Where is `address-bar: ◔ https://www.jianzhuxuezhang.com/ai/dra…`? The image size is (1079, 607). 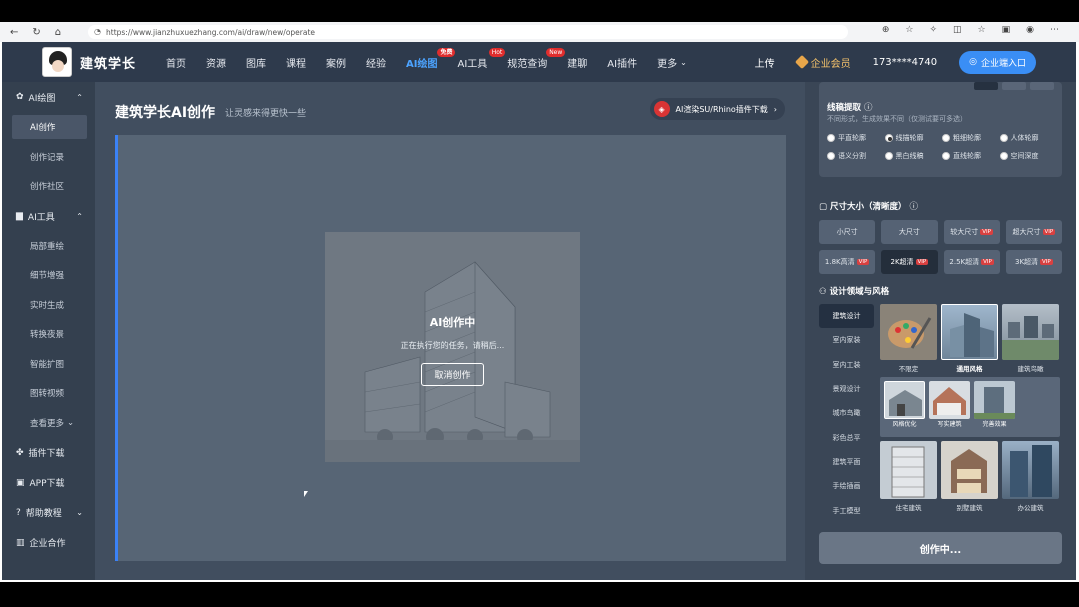 address-bar: ◔ https://www.jianzhuxuezhang.com/ai/dra… is located at coordinates (468, 32).